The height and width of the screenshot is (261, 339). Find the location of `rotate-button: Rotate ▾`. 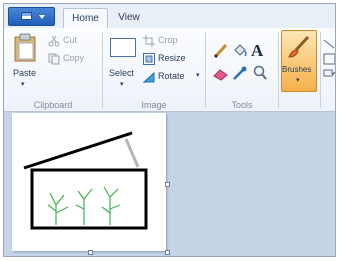

rotate-button: Rotate ▾ is located at coordinates (173, 77).